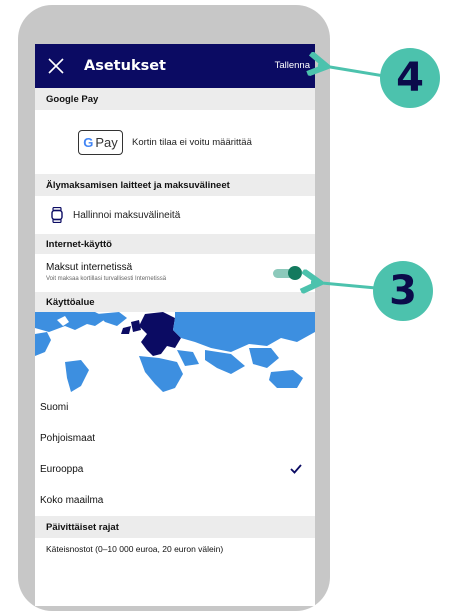  What do you see at coordinates (68, 438) in the screenshot?
I see `usage-option-label: Pohjoismaat` at bounding box center [68, 438].